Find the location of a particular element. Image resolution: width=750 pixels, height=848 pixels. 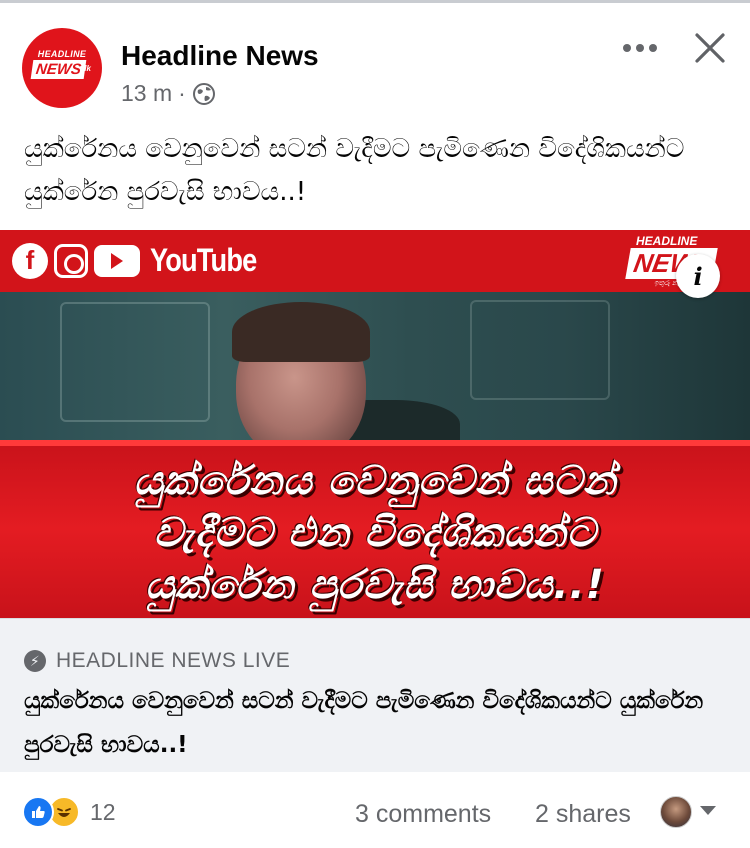

info-button: i is located at coordinates (698, 276).